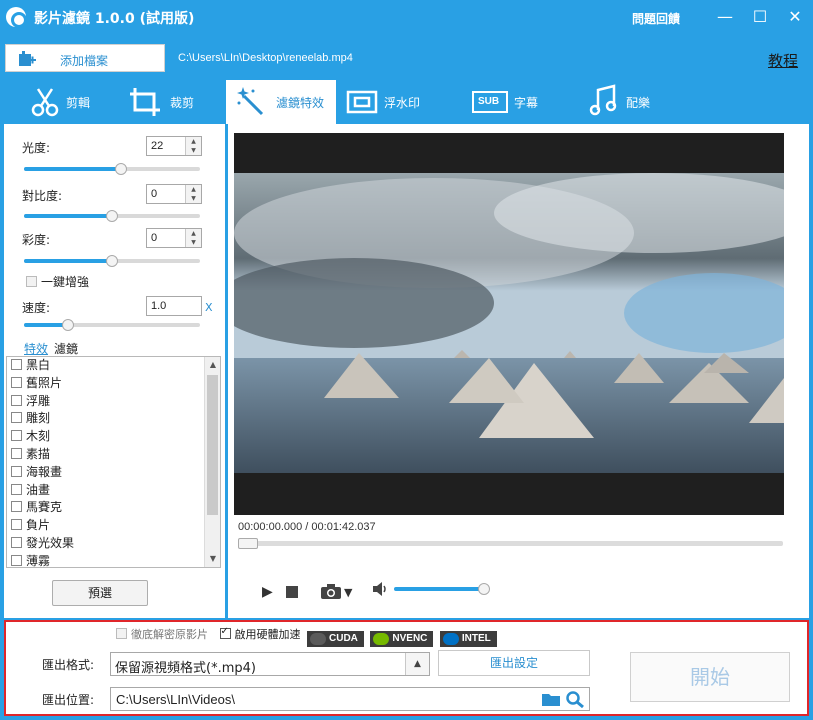  I want to click on saturation-value: 0, so click(154, 238).